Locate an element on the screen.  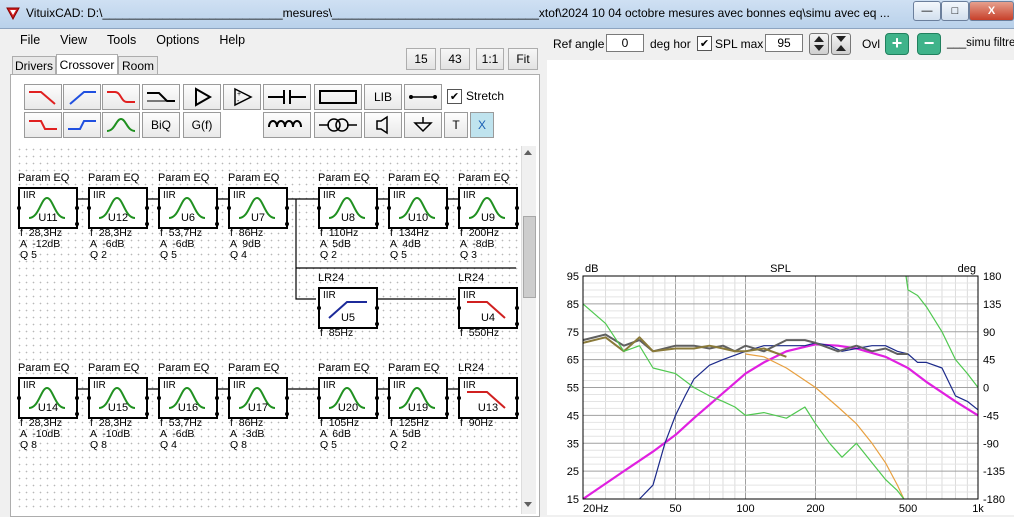
delay-button is located at coordinates (161, 97).